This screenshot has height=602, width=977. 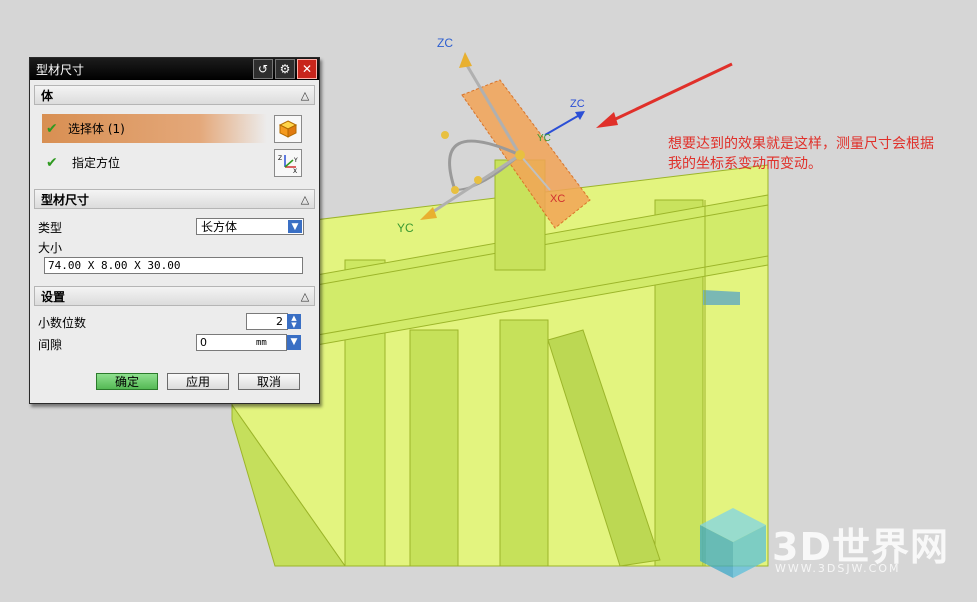 What do you see at coordinates (279, 321) in the screenshot?
I see `decimals-value: 2` at bounding box center [279, 321].